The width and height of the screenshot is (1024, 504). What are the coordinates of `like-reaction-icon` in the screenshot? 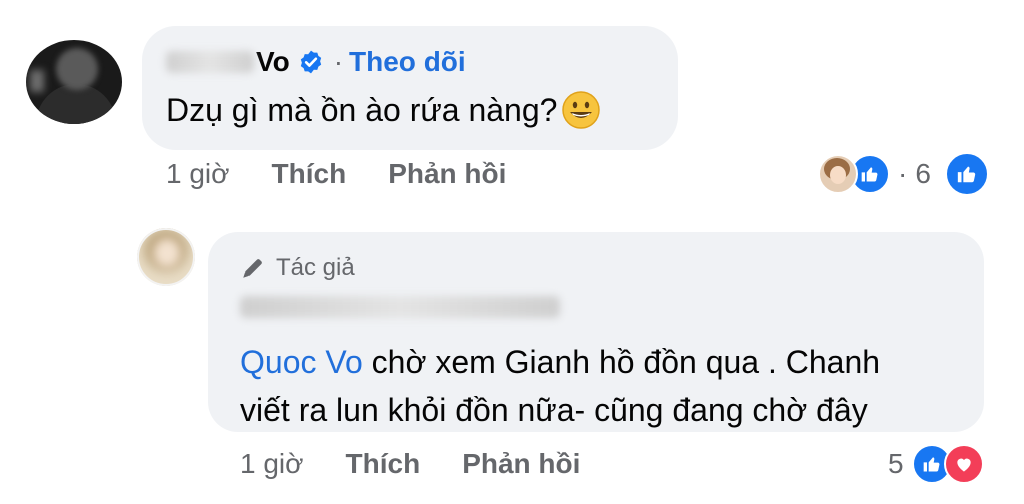 It's located at (966, 174).